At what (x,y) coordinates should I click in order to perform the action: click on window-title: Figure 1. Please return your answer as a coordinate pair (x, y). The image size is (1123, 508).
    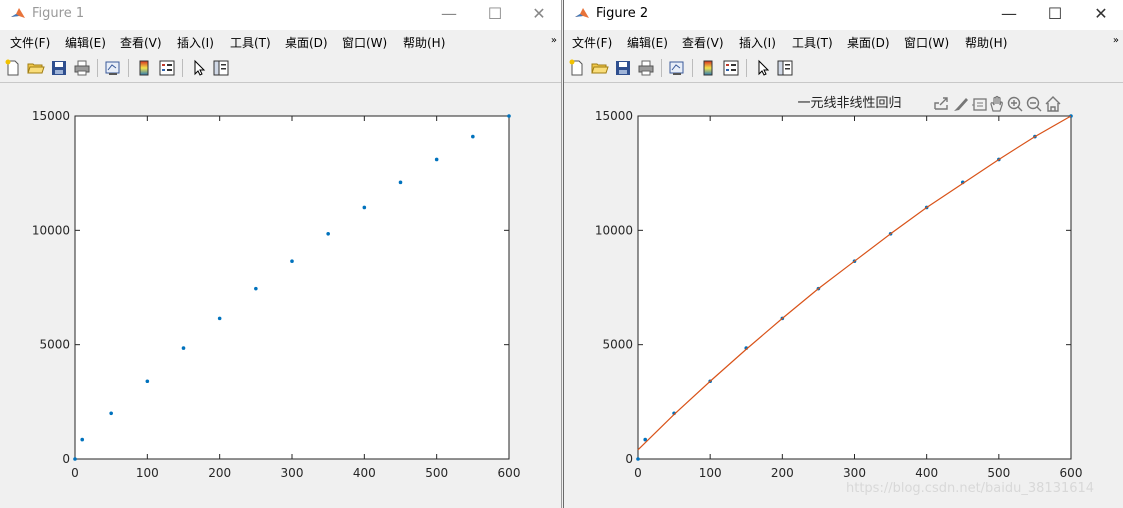
    Looking at the image, I should click on (58, 13).